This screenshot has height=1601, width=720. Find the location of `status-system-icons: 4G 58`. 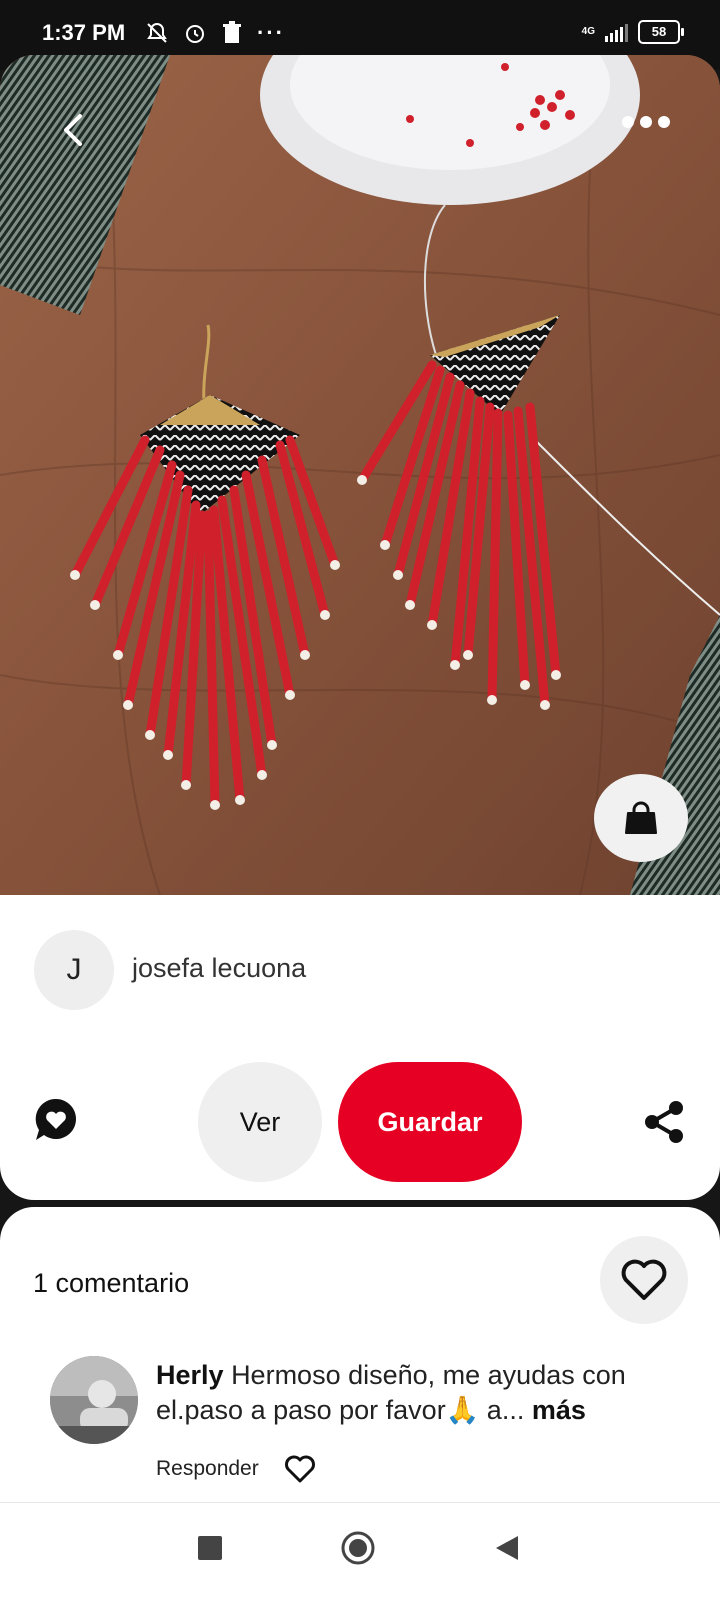

status-system-icons: 4G 58 is located at coordinates (632, 32).